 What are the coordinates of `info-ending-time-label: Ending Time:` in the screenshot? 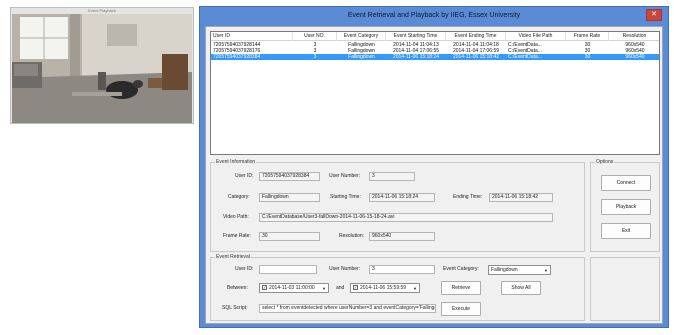 It's located at (468, 197).